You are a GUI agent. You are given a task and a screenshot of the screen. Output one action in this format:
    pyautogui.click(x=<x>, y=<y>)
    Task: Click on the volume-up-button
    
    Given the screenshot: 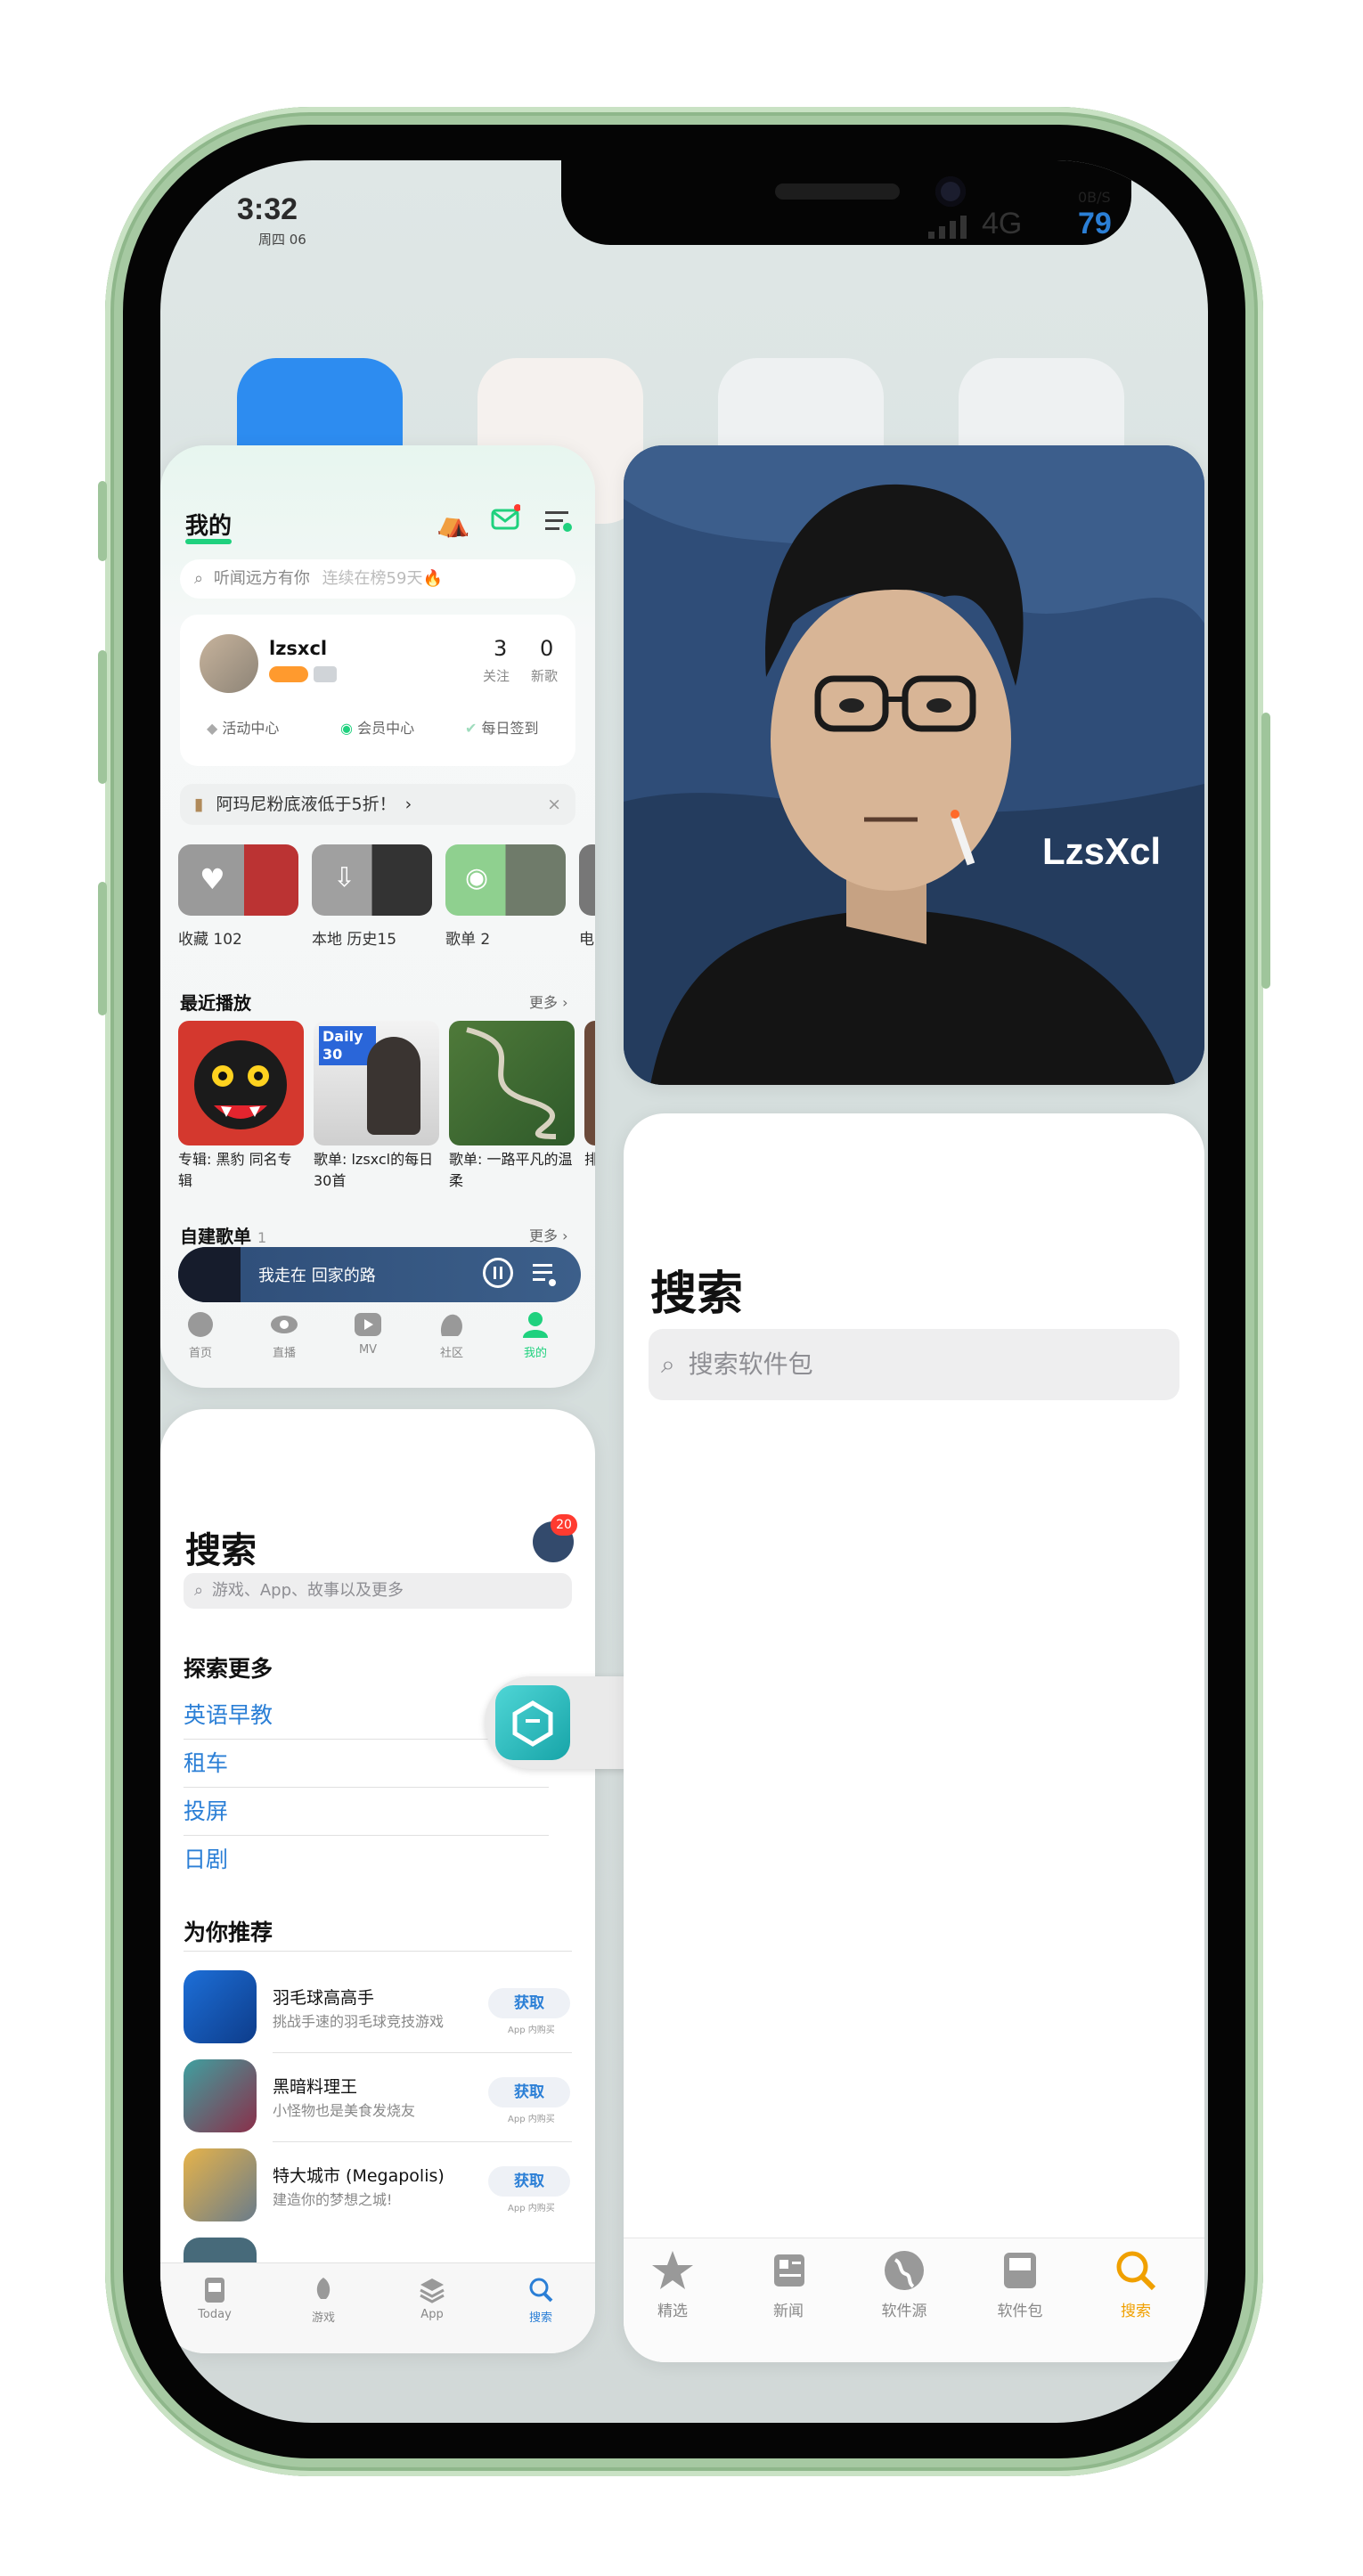 What is the action you would take?
    pyautogui.click(x=102, y=717)
    